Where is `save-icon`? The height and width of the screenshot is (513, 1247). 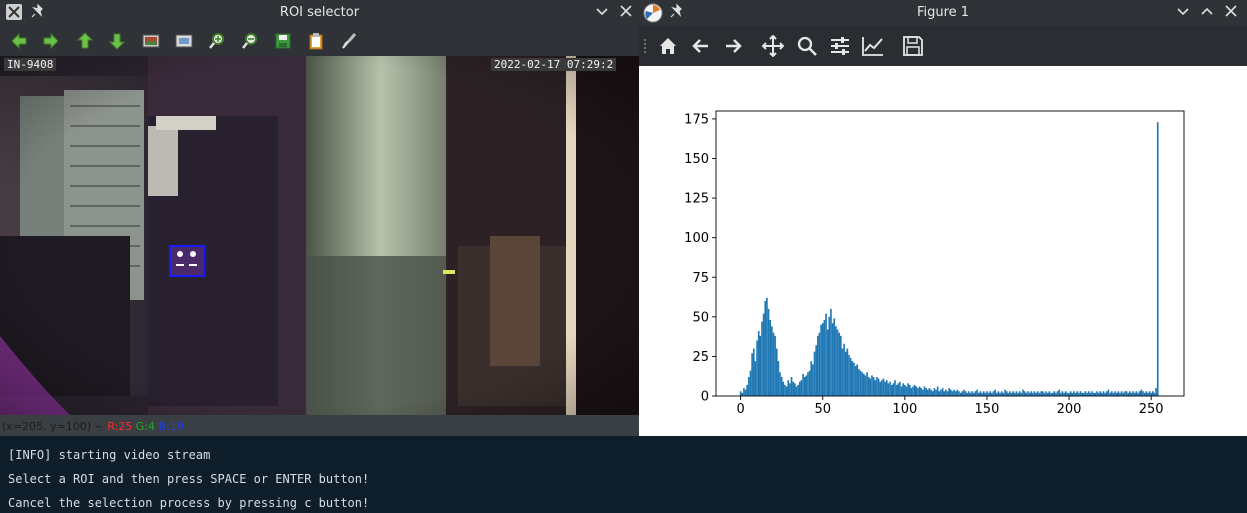 save-icon is located at coordinates (283, 41).